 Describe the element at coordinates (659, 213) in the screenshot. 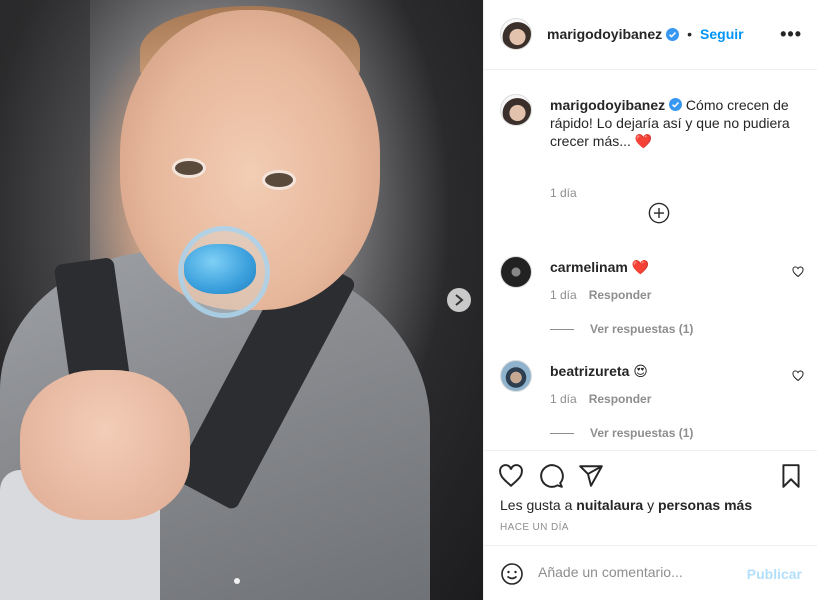

I see `load-more-comments-icon` at that location.